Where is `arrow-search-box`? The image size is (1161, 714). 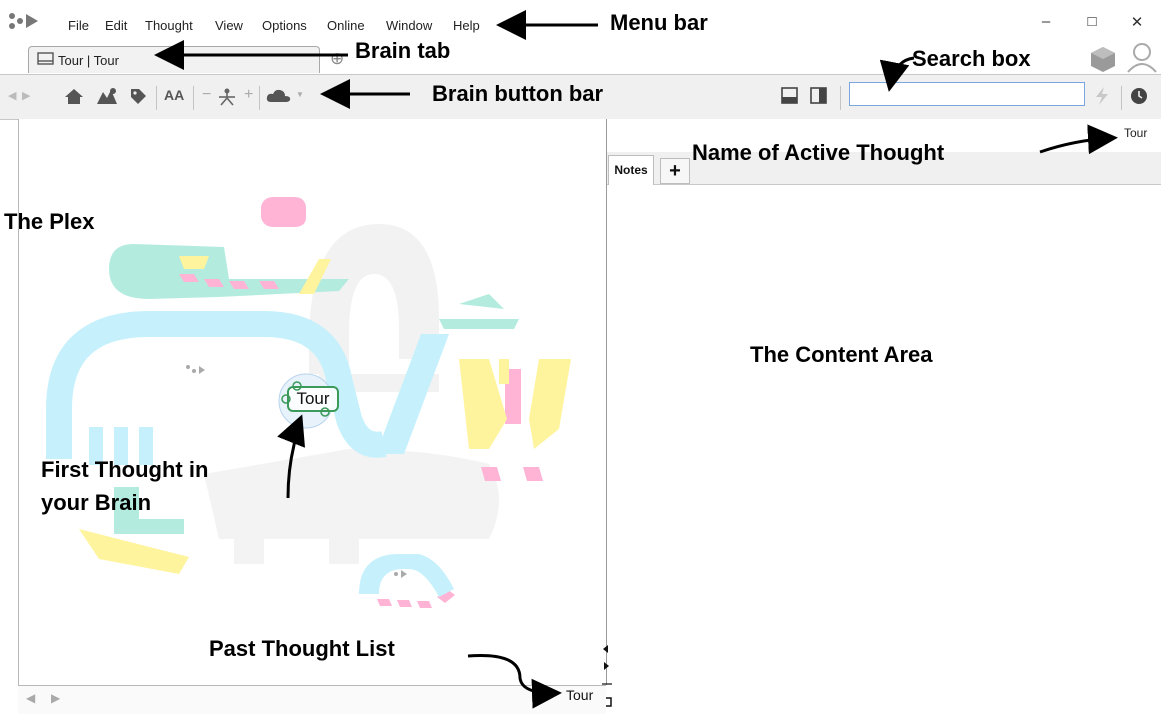
arrow-search-box is located at coordinates (897, 74).